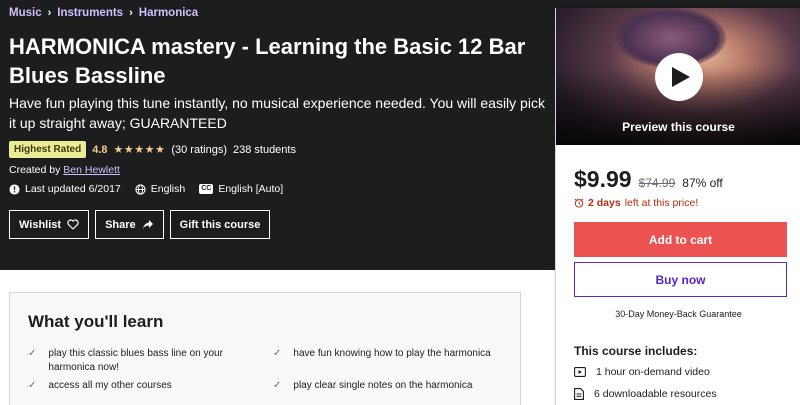  Describe the element at coordinates (579, 203) in the screenshot. I see `alarm-clock-icon` at that location.